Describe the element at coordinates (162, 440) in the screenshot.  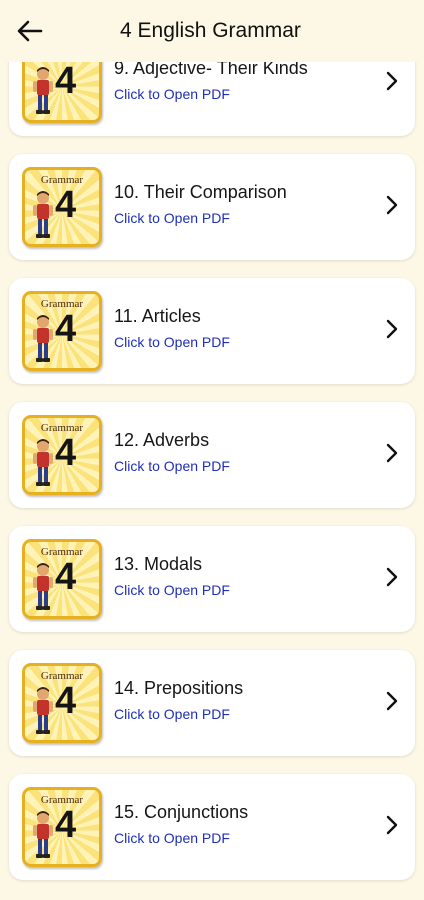
I see `item-title: 12. Adverbs` at that location.